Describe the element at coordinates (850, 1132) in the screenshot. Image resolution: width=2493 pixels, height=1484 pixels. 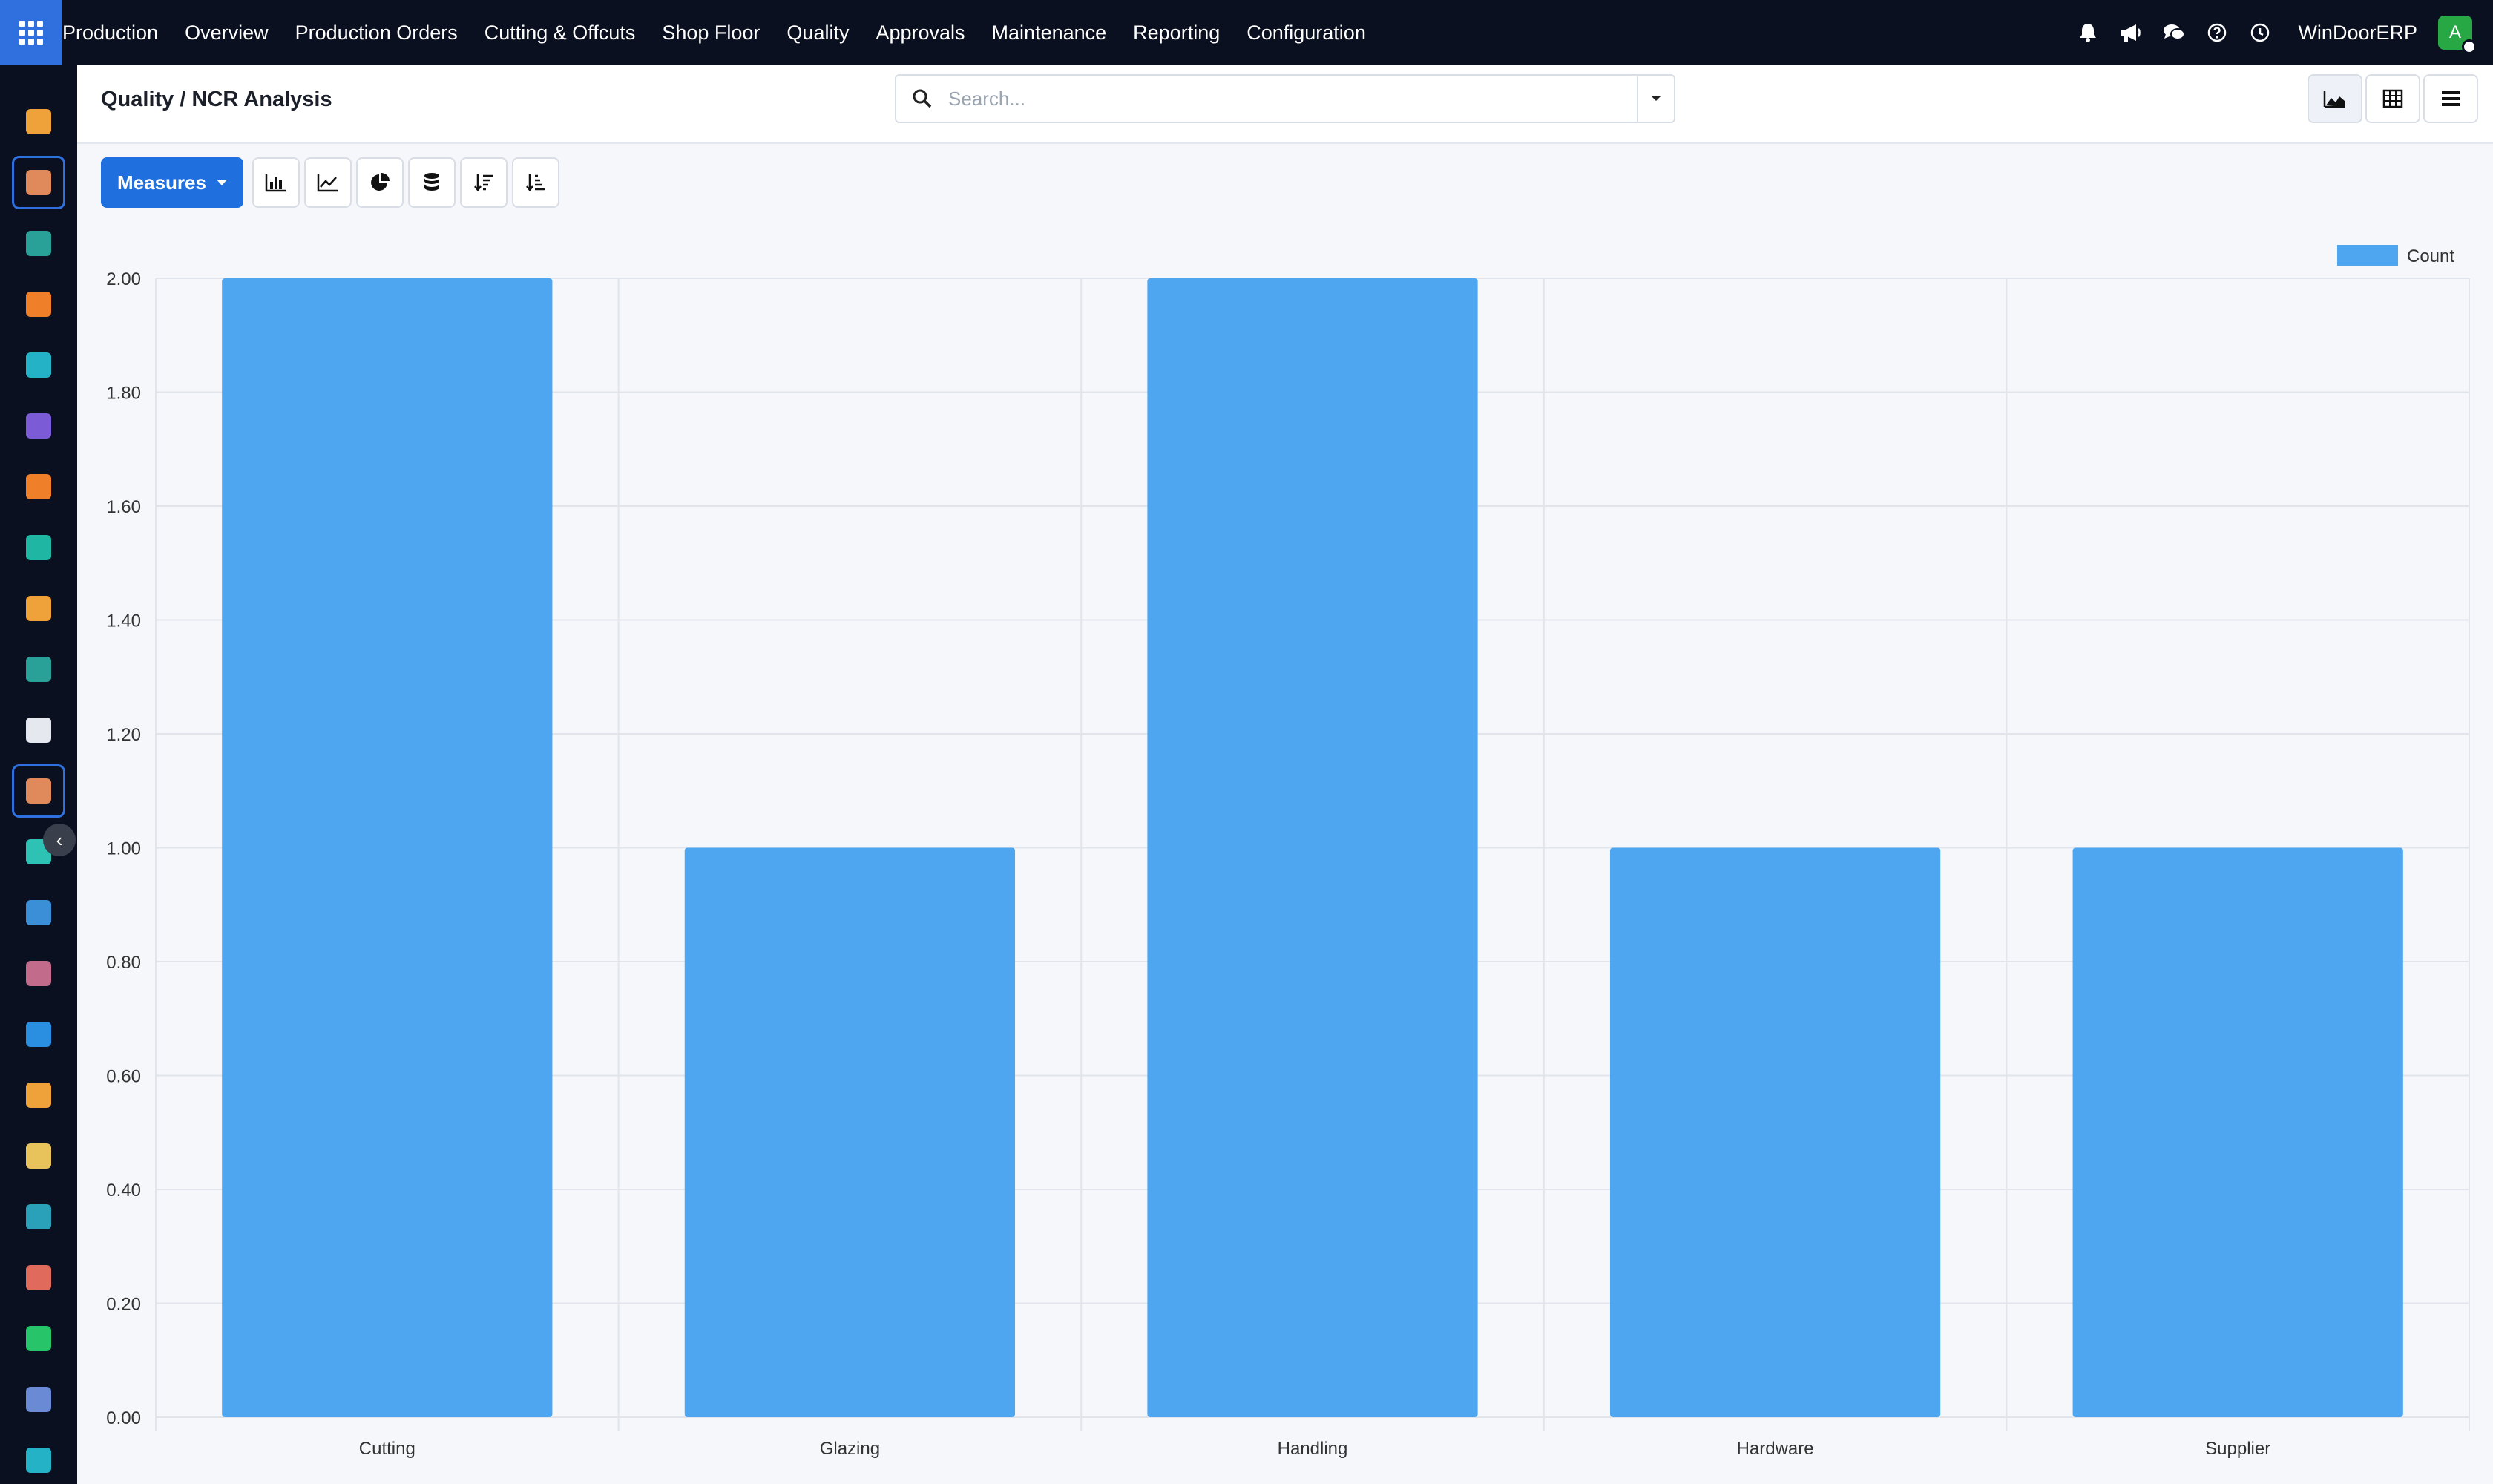
I see `bar-glazing` at that location.